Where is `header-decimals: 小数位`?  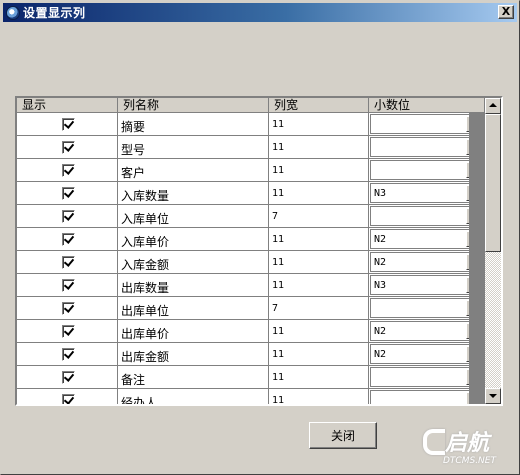
header-decimals: 小数位 is located at coordinates (427, 105).